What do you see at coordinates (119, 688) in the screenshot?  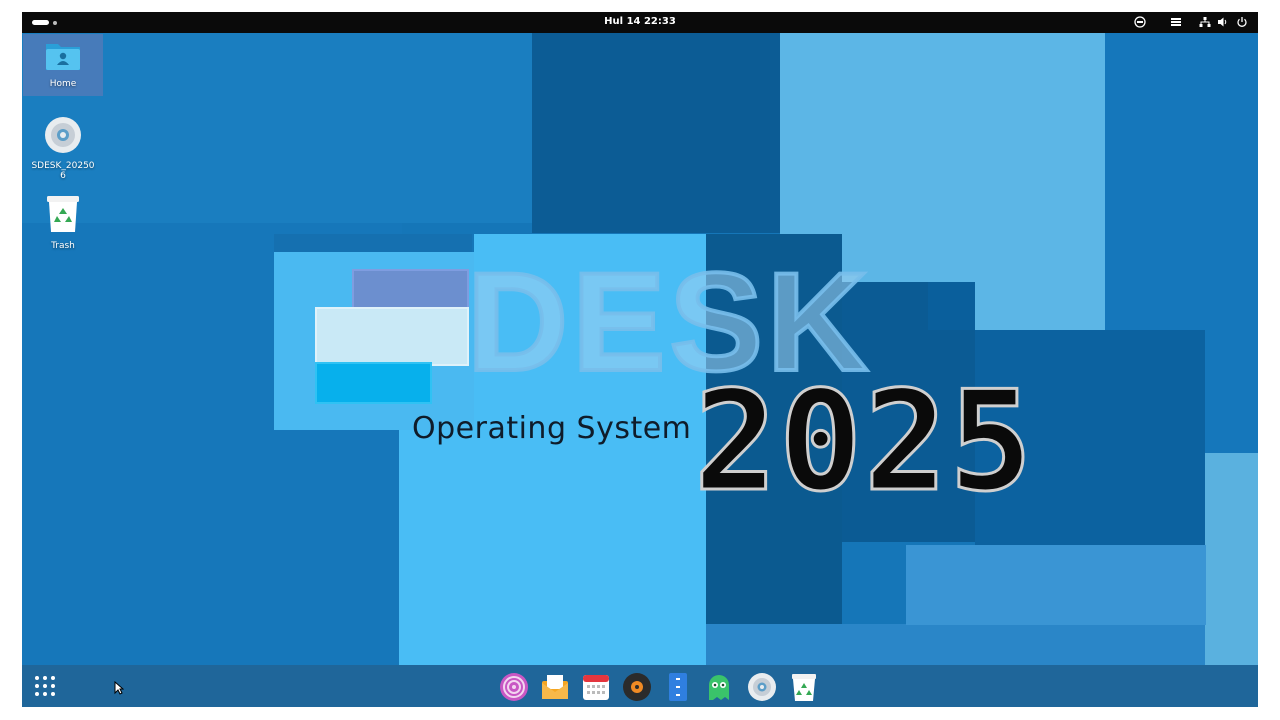 I see `mouse-cursor-icon` at bounding box center [119, 688].